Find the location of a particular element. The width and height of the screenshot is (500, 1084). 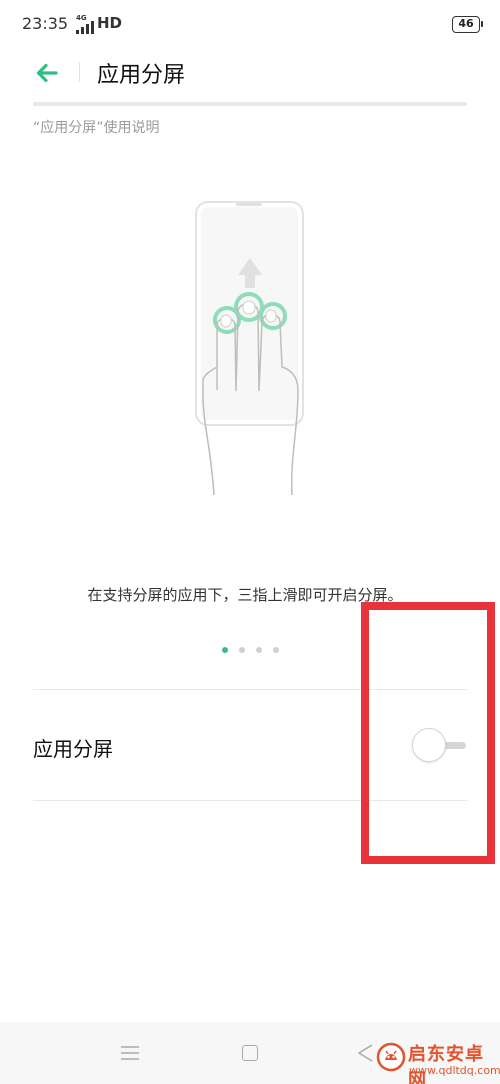

watermark-url: www.qdltdq.com is located at coordinates (454, 1070).